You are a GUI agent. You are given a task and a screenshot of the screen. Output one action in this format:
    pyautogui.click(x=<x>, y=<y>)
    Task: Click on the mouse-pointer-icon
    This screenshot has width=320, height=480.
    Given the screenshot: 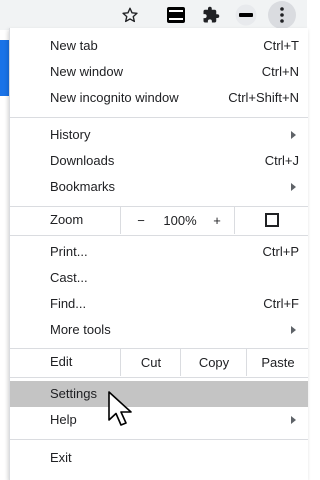 What is the action you would take?
    pyautogui.click(x=120, y=408)
    